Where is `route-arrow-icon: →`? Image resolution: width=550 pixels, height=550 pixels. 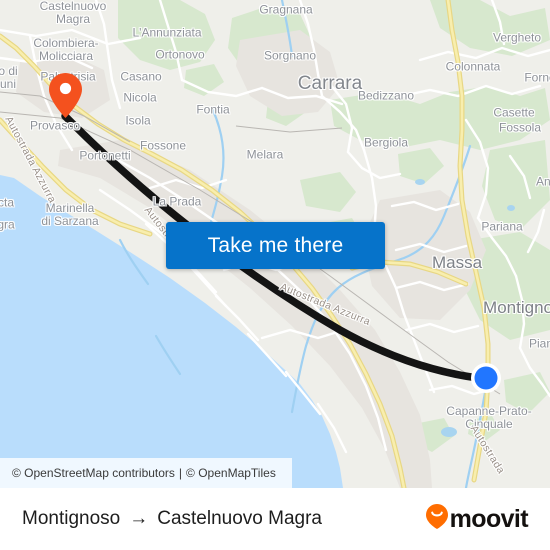
route-arrow-icon: → is located at coordinates (139, 518).